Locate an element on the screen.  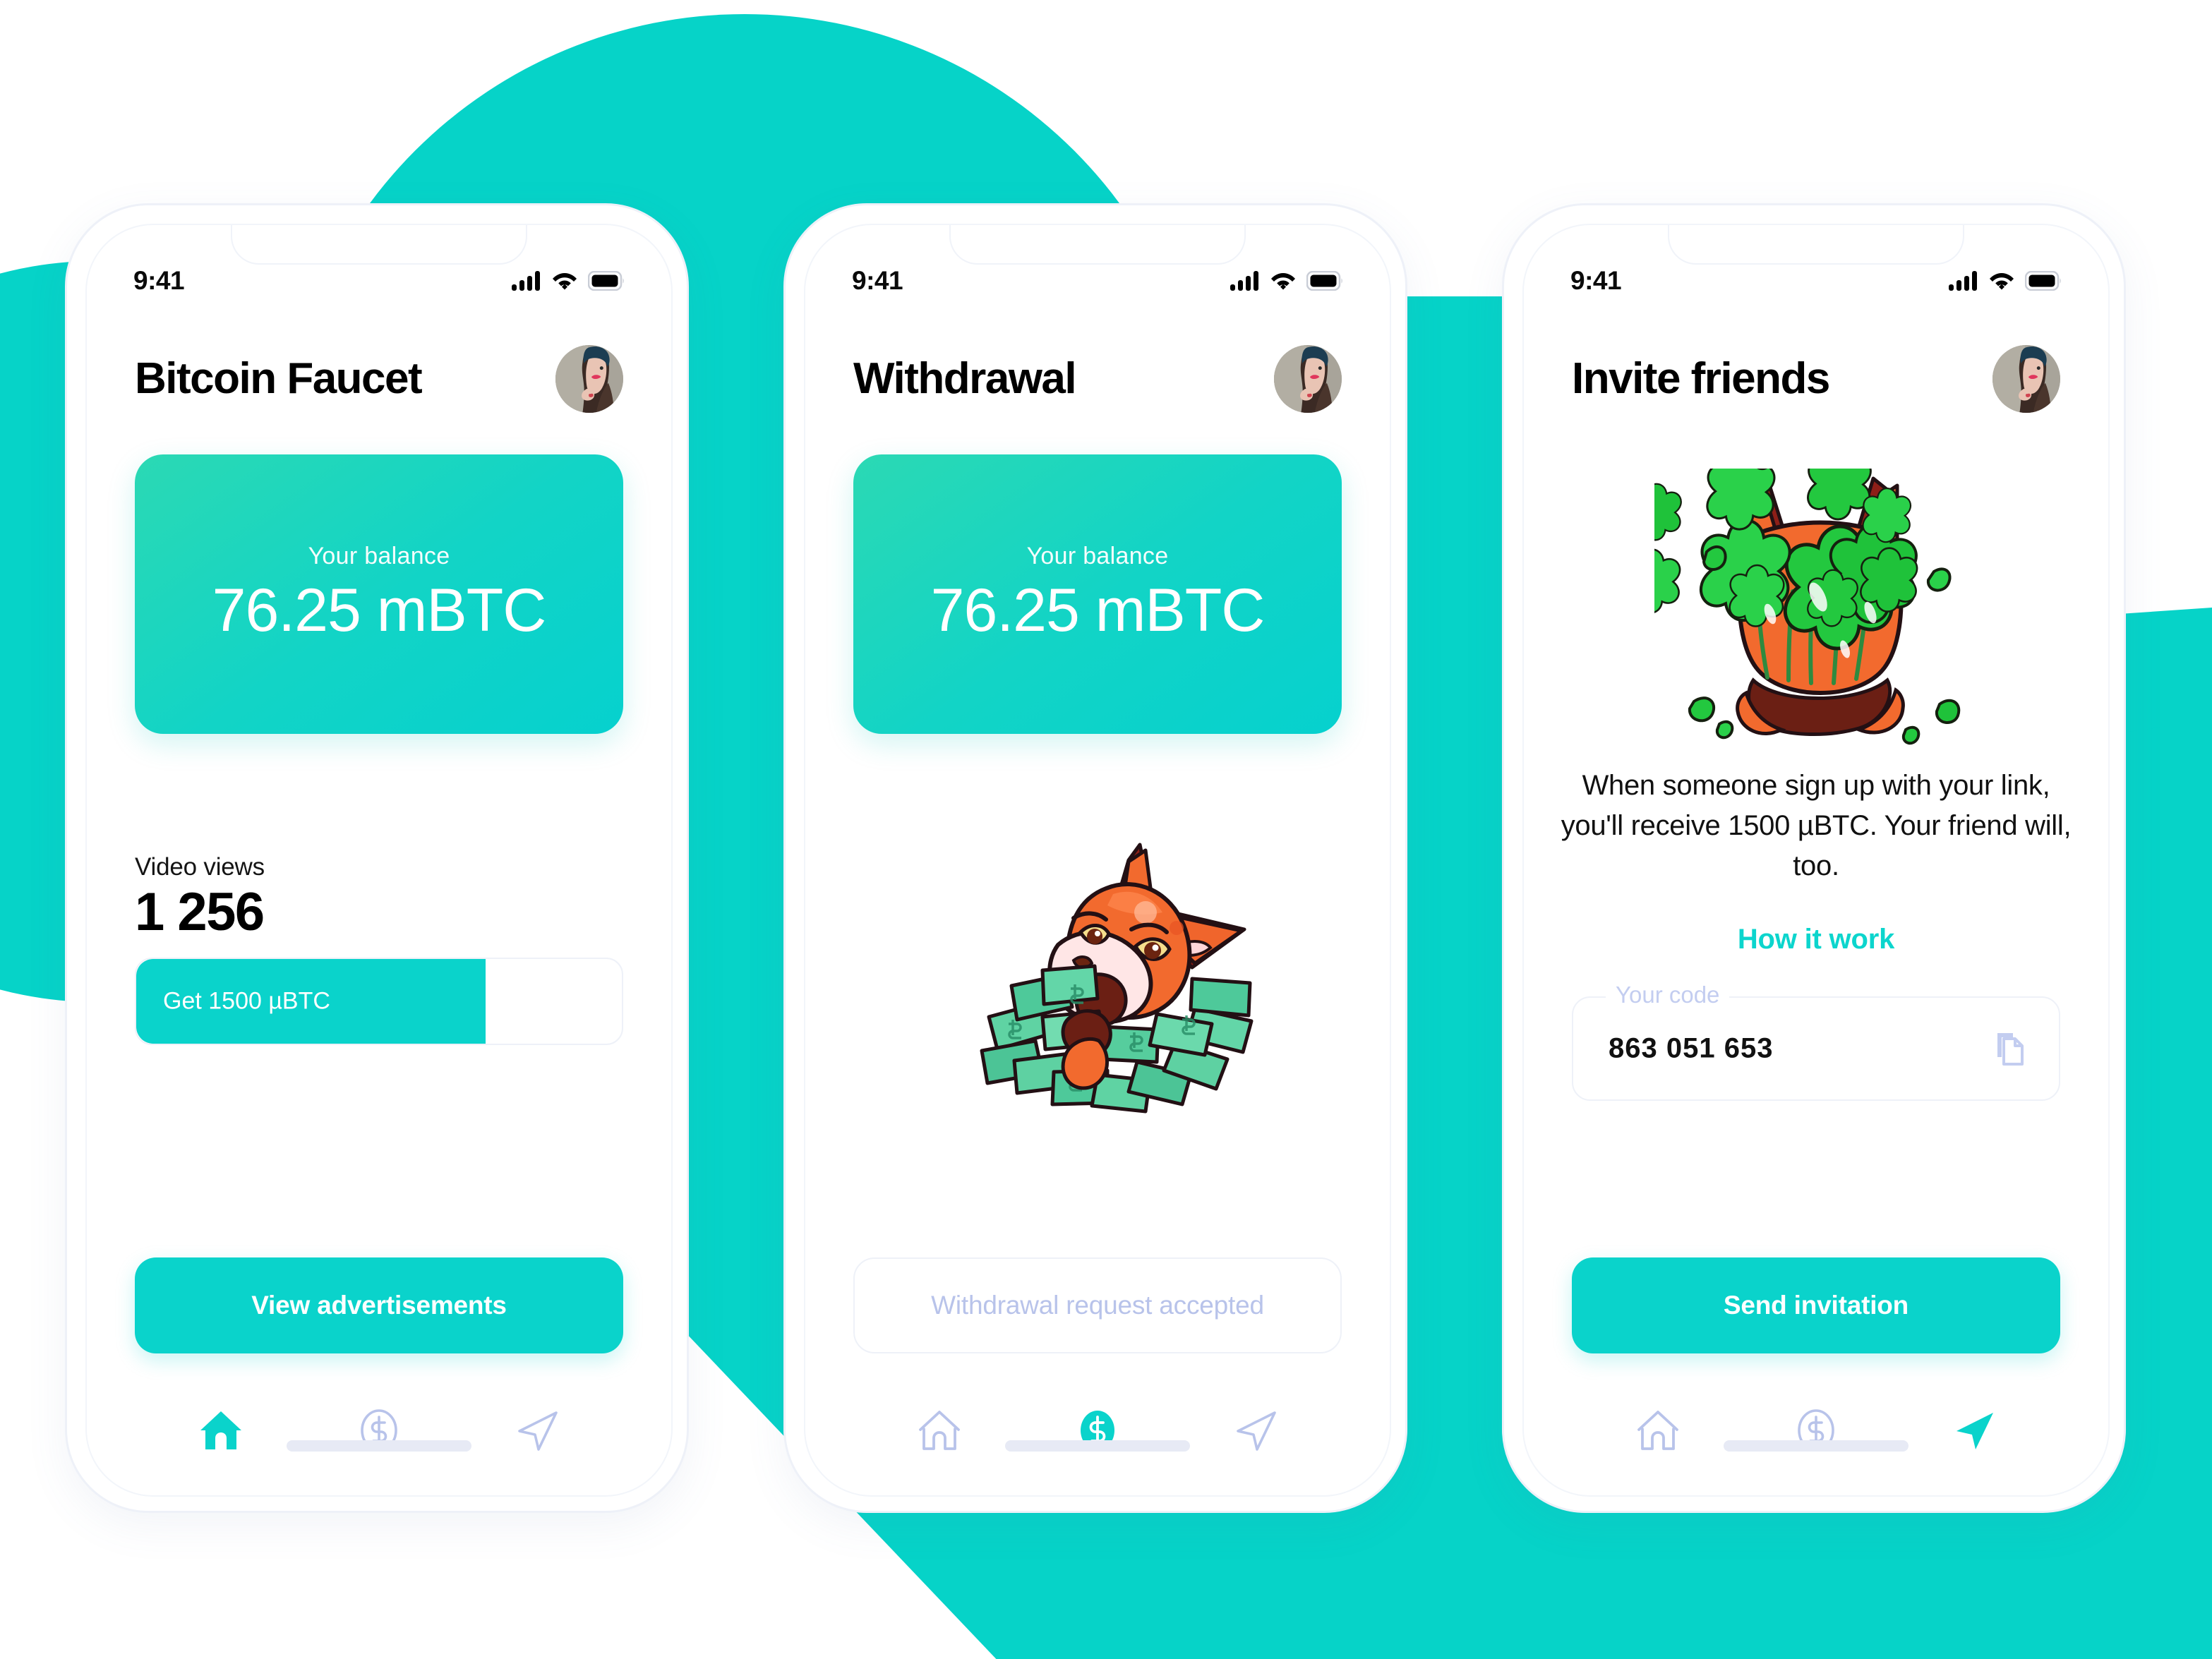
send-invitation-button: Send invitation is located at coordinates (1816, 1305).